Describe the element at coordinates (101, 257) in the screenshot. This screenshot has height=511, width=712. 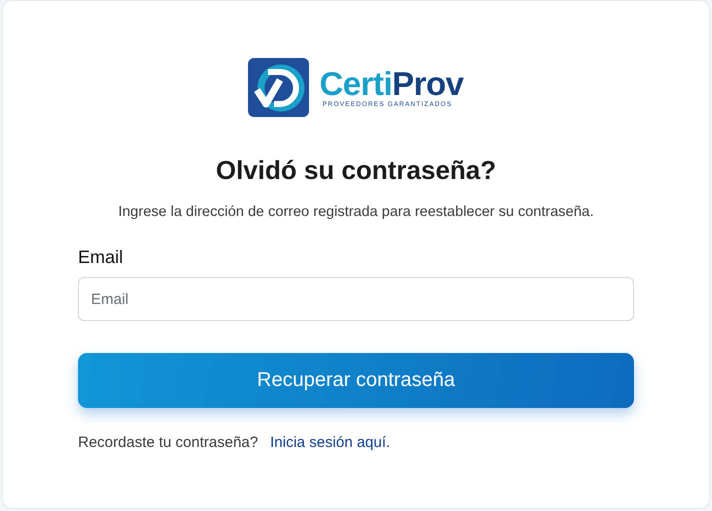
I see `email-label: Email` at that location.